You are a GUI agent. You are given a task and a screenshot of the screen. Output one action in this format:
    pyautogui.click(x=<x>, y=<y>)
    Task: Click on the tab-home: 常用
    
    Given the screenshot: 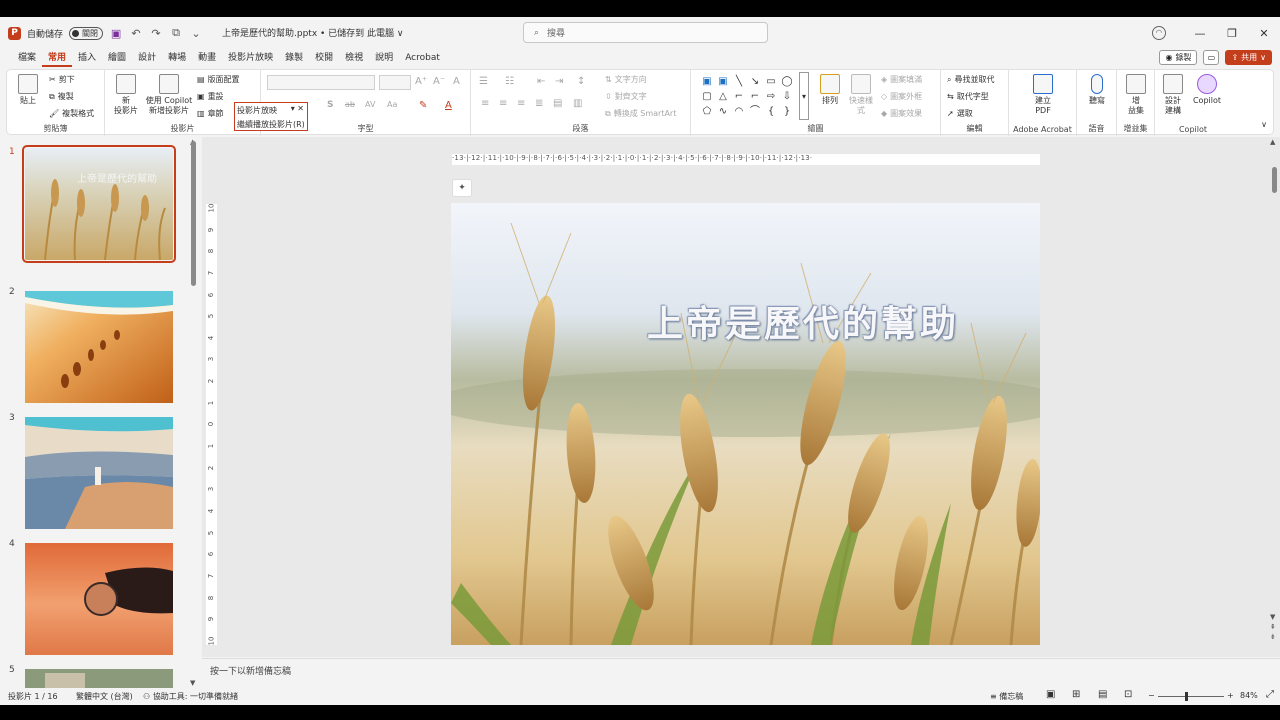 What is the action you would take?
    pyautogui.click(x=57, y=58)
    